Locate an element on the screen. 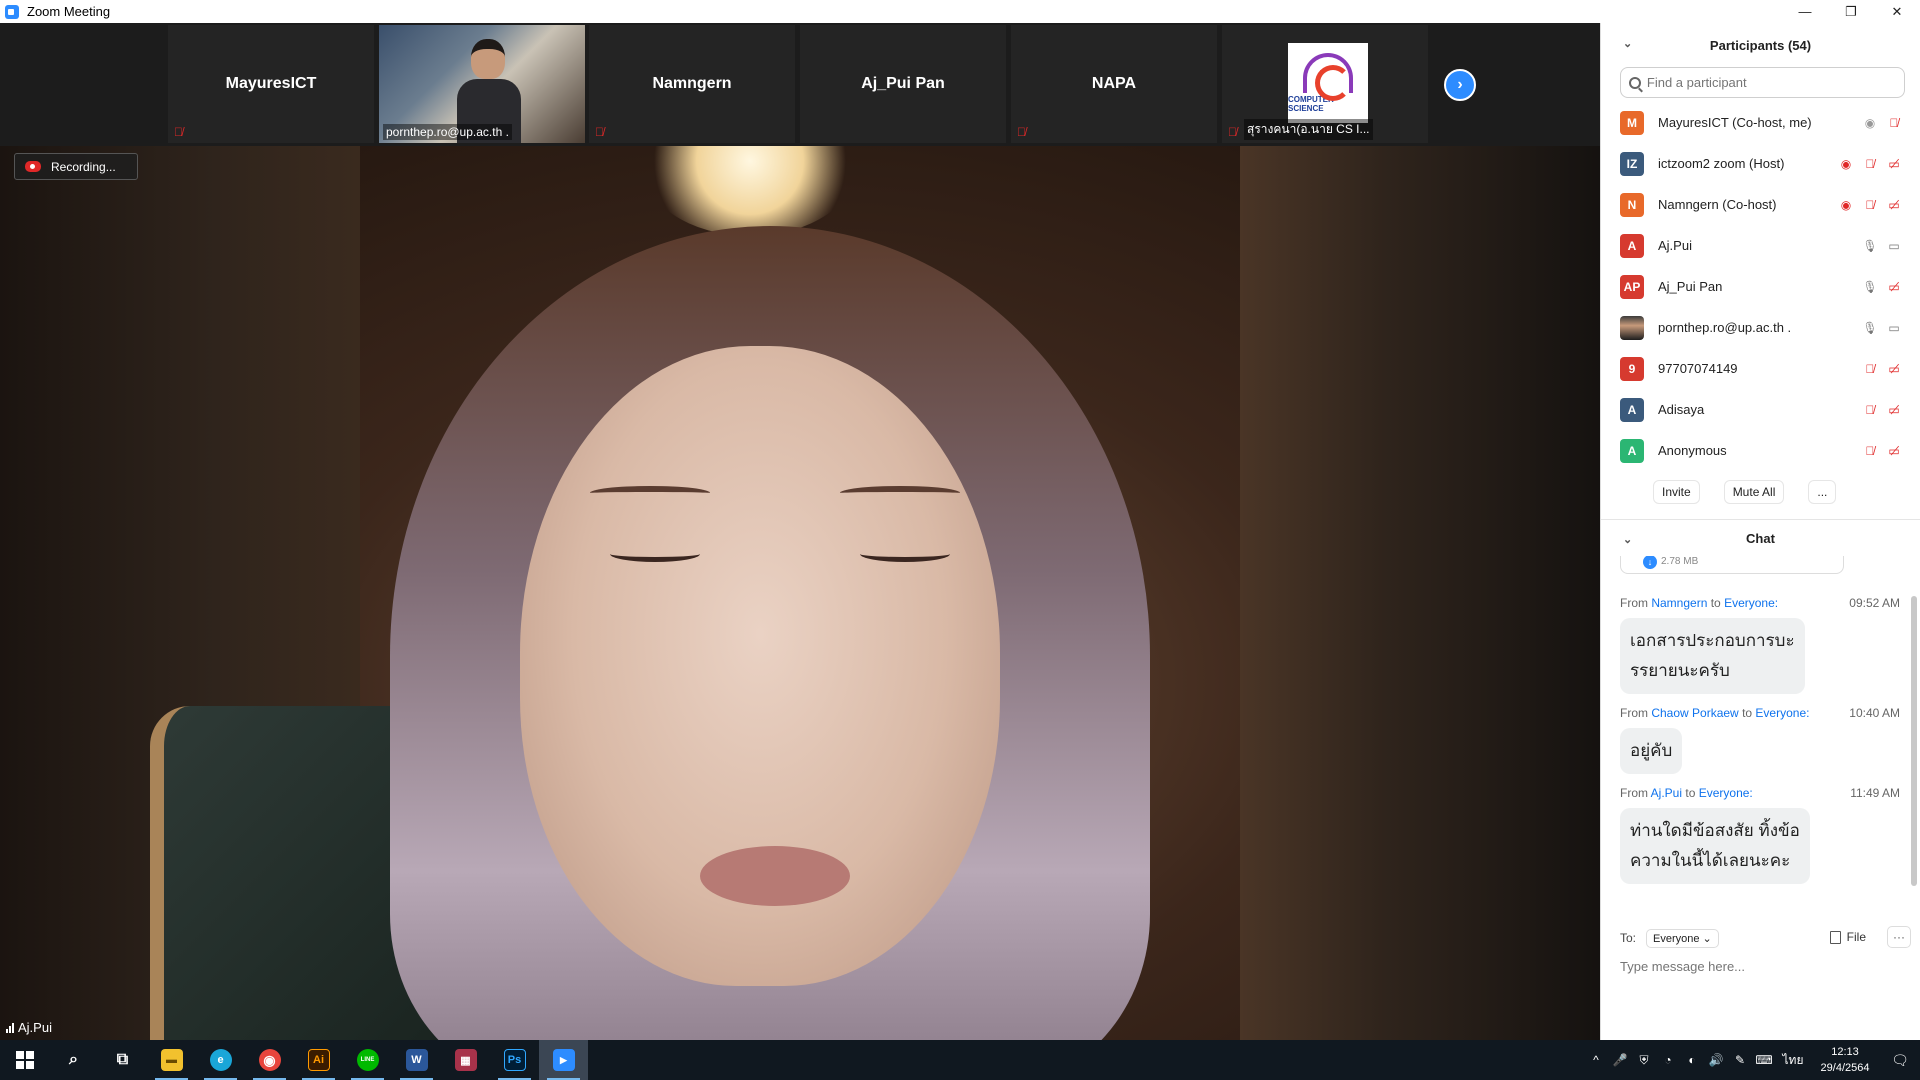  edge-icon: e is located at coordinates (220, 1060).